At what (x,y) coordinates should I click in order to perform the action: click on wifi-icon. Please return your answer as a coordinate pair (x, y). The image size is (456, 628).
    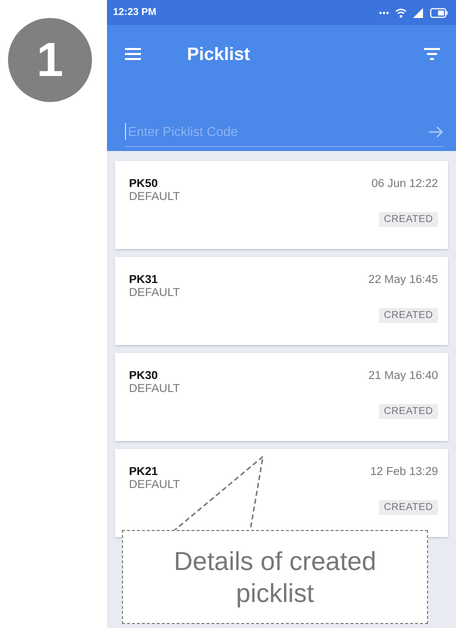
    Looking at the image, I should click on (401, 13).